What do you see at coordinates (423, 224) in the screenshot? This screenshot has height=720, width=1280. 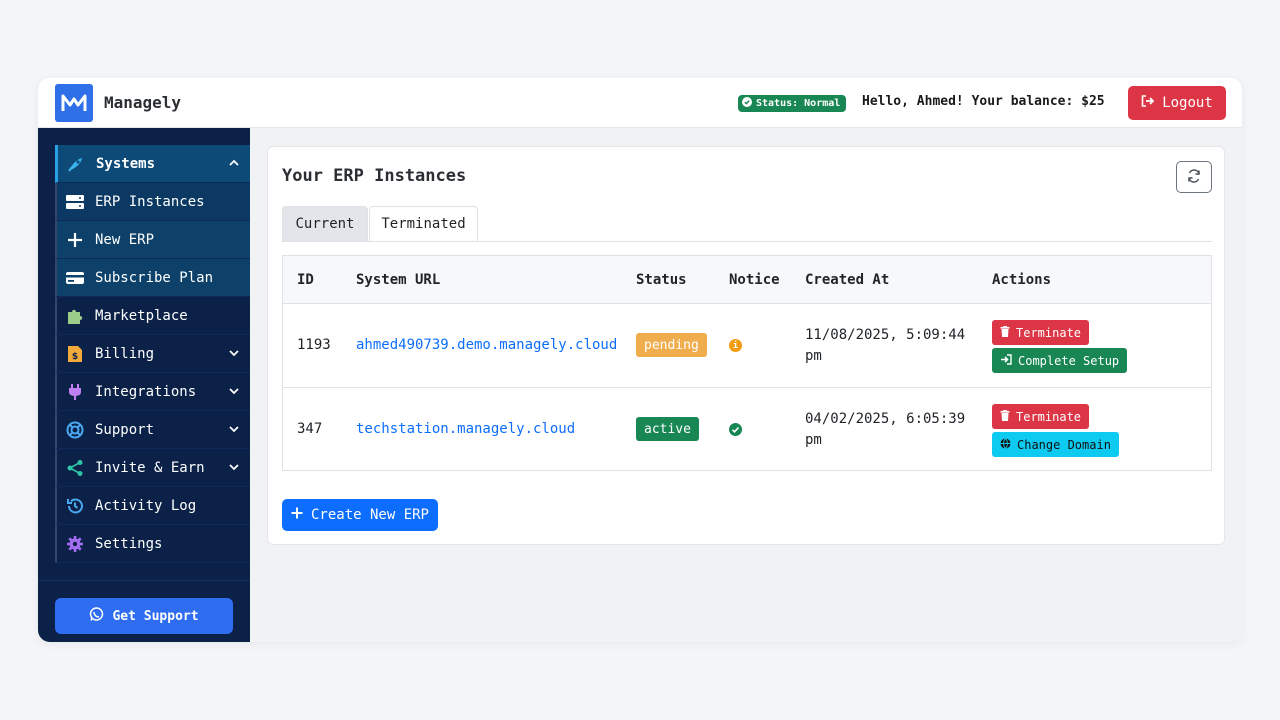 I see `tab-terminated: Terminated` at bounding box center [423, 224].